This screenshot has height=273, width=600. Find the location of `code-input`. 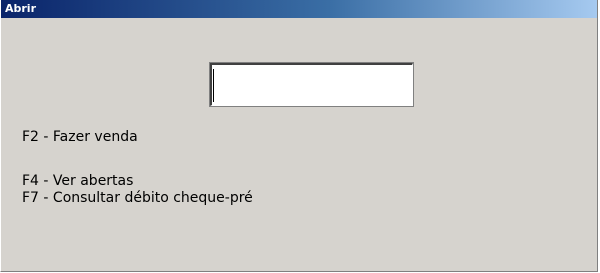

code-input is located at coordinates (311, 84).